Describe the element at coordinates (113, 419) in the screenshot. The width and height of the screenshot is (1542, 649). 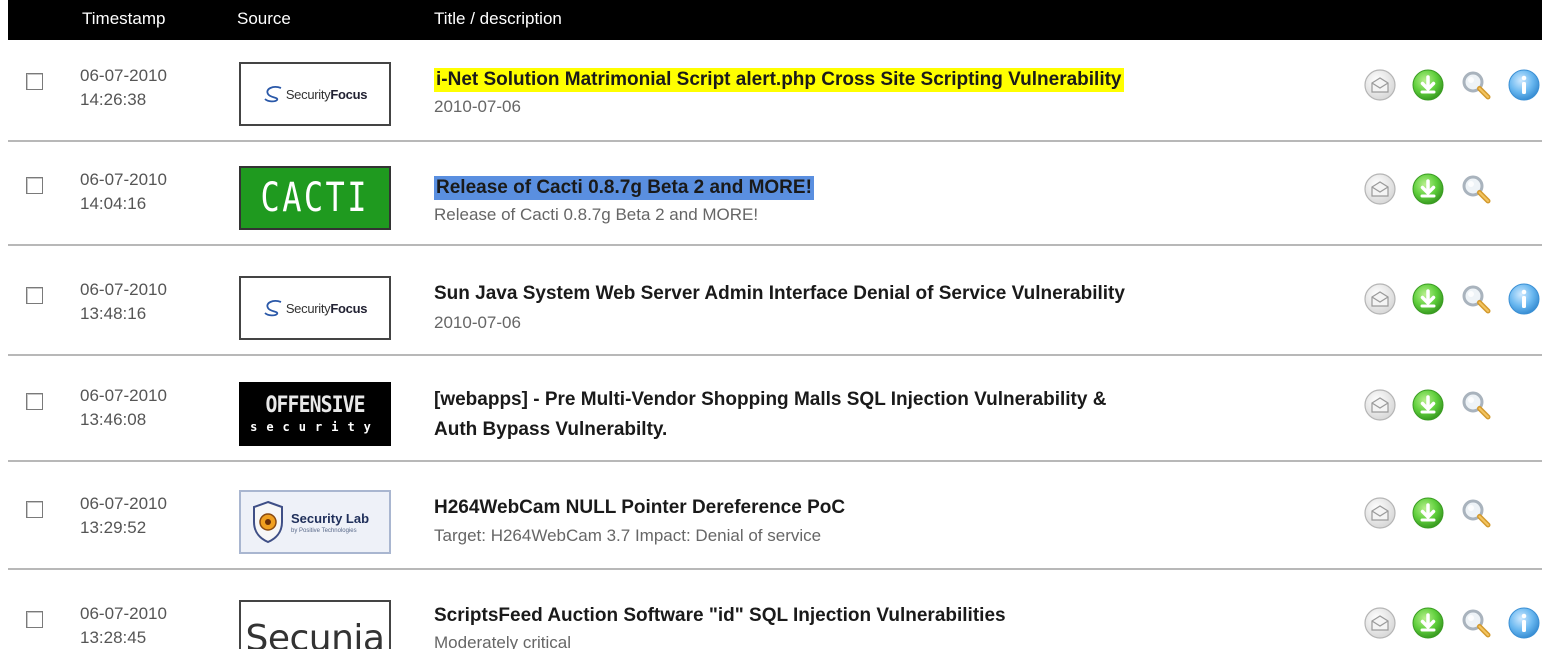
I see `timestamp-time: 13:46:08` at that location.